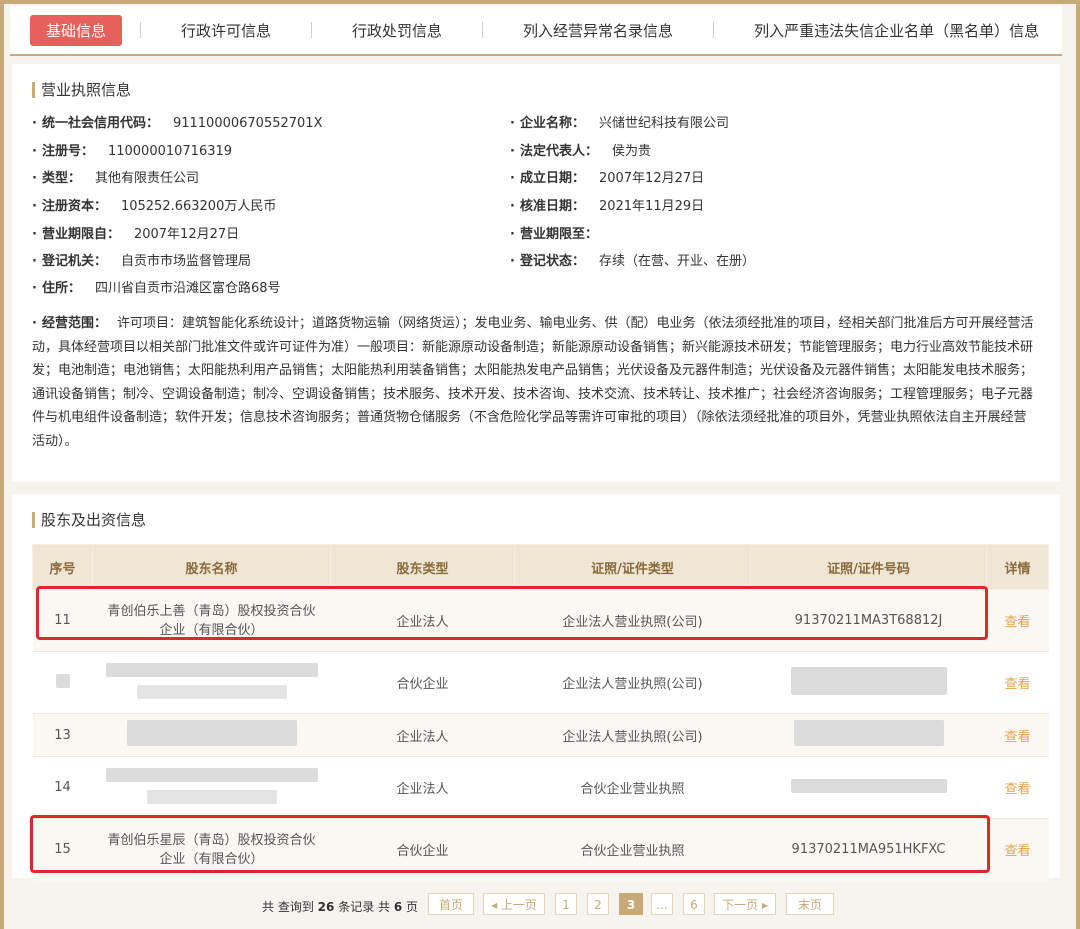 This screenshot has height=929, width=1080. I want to click on table-header-row: 序号 股东名称 股东类型 证照/证件类型 证照/证件号码 详情, so click(540, 567).